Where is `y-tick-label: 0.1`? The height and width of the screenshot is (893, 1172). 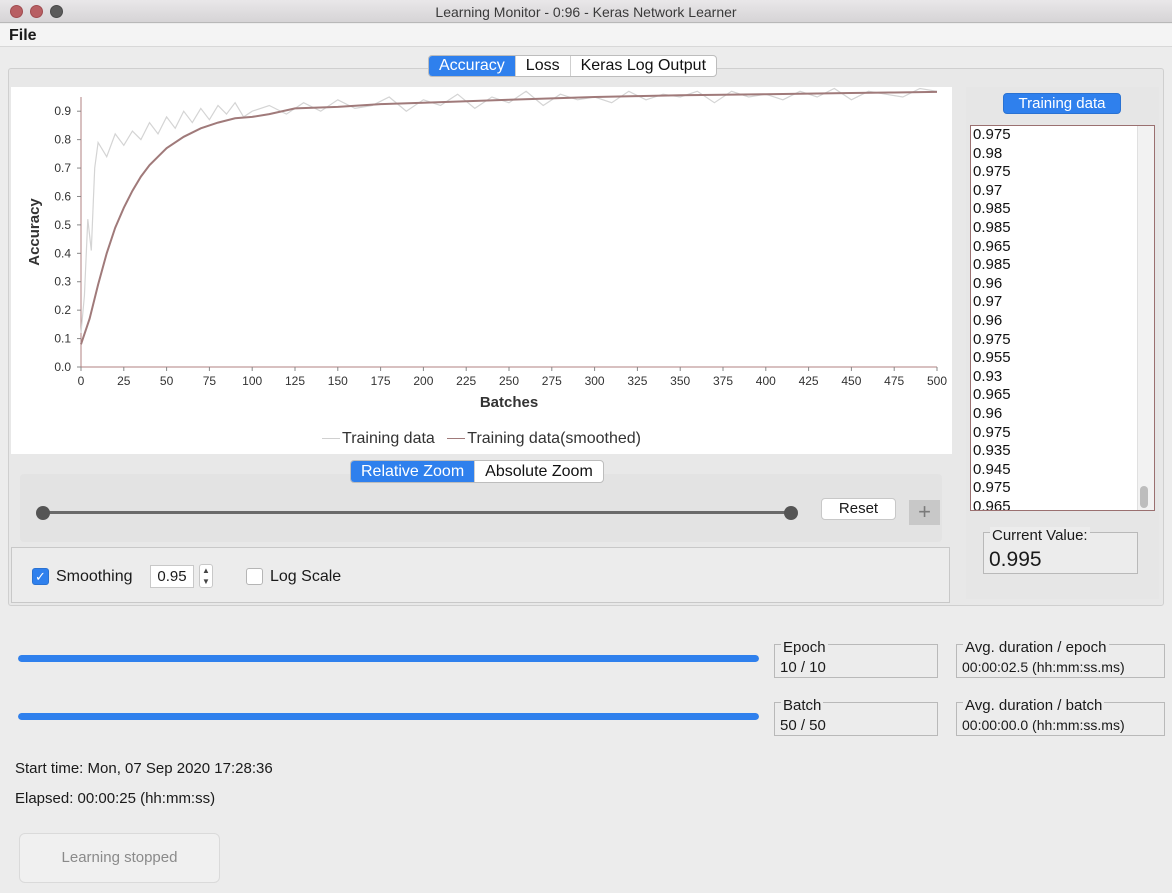 y-tick-label: 0.1 is located at coordinates (62, 339).